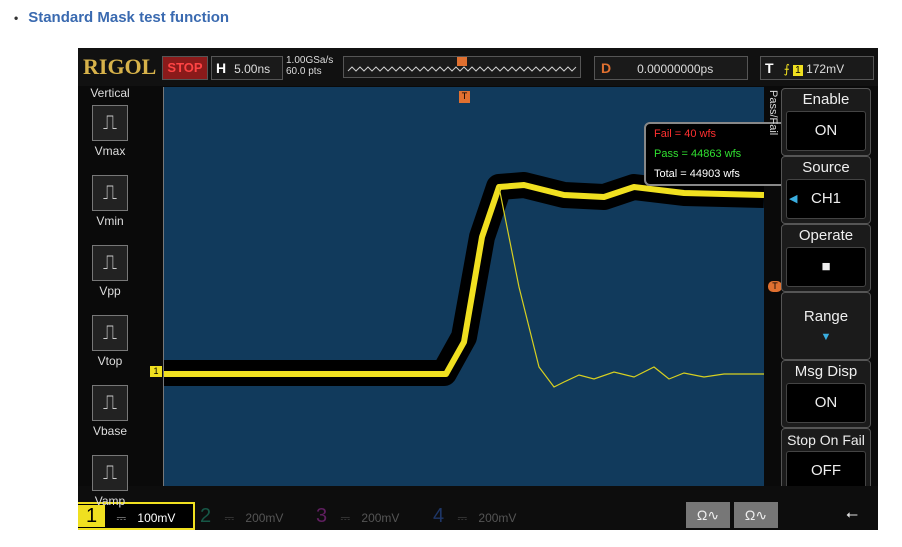 The image size is (902, 547). Describe the element at coordinates (786, 69) in the screenshot. I see `rising-edge-icon: ⨍` at that location.